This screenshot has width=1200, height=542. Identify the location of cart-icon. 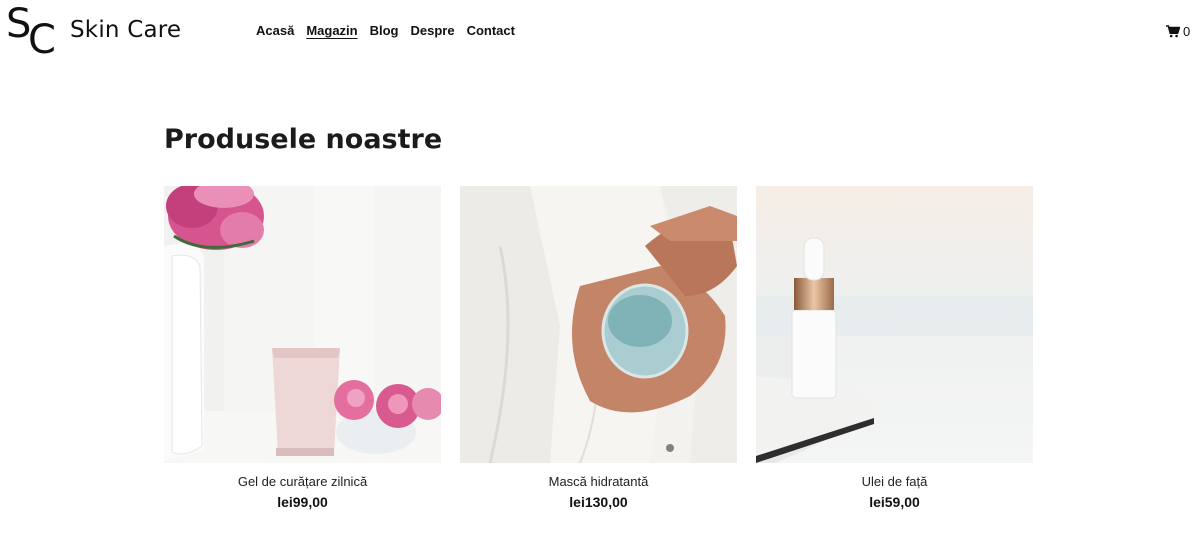
(1173, 31).